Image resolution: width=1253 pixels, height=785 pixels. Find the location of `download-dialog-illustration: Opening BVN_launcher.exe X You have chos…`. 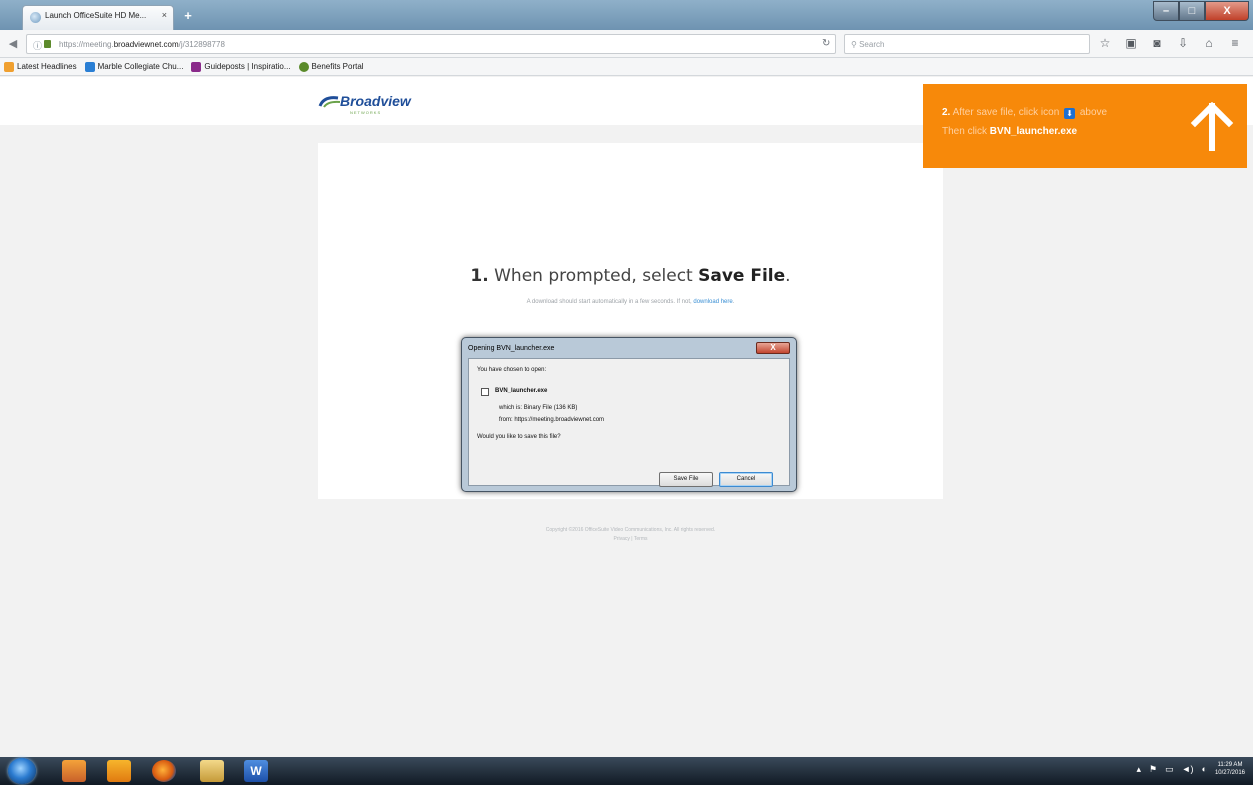

download-dialog-illustration: Opening BVN_launcher.exe X You have chos… is located at coordinates (629, 414).